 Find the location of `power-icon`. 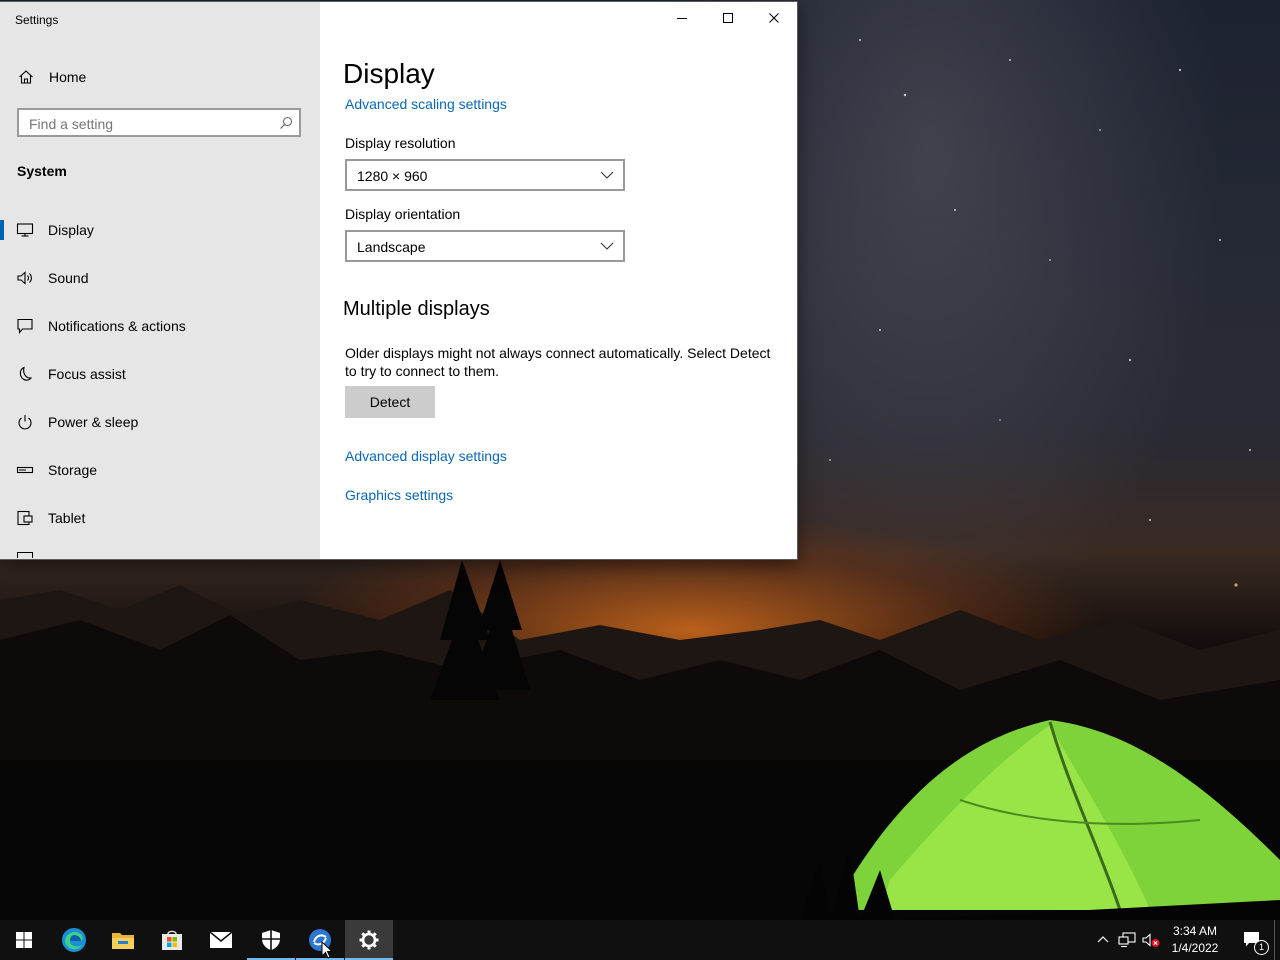

power-icon is located at coordinates (25, 422).